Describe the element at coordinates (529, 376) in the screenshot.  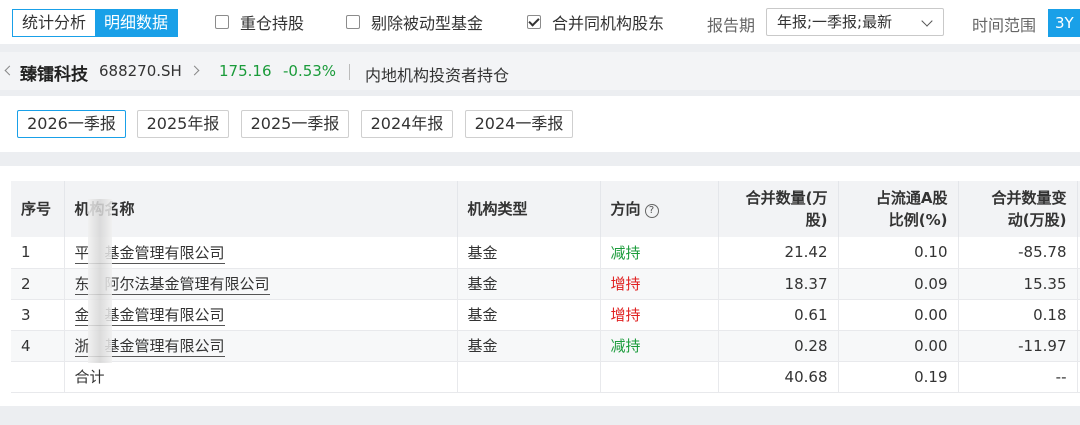
I see `cell-type` at that location.